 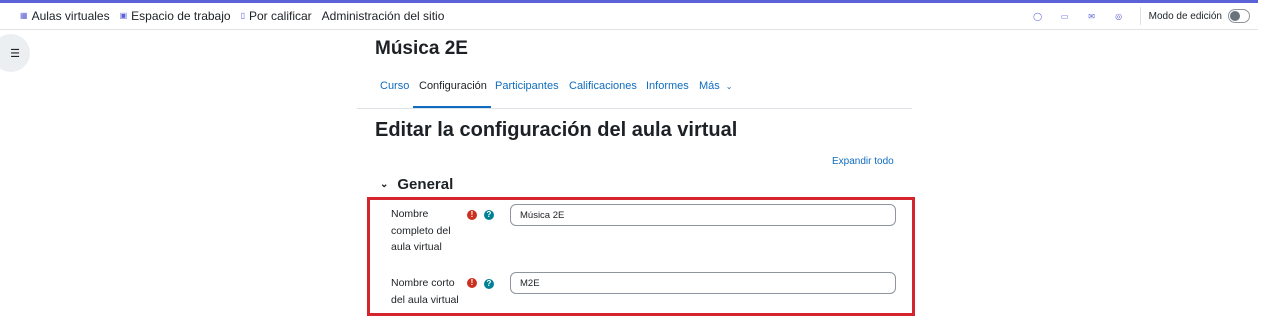 What do you see at coordinates (703, 215) in the screenshot?
I see `fullname-input` at bounding box center [703, 215].